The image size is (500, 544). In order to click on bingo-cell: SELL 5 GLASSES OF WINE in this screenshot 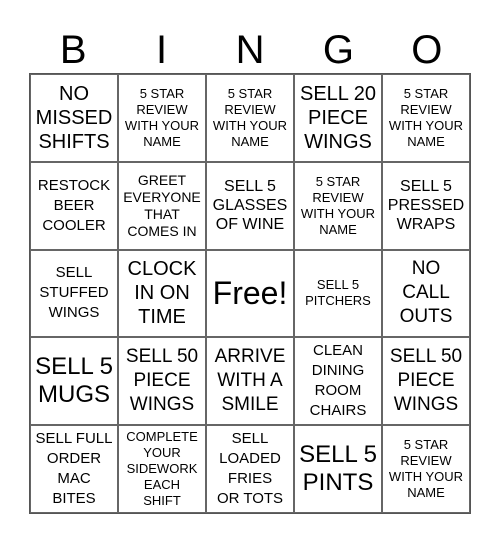, I will do `click(250, 205)`.